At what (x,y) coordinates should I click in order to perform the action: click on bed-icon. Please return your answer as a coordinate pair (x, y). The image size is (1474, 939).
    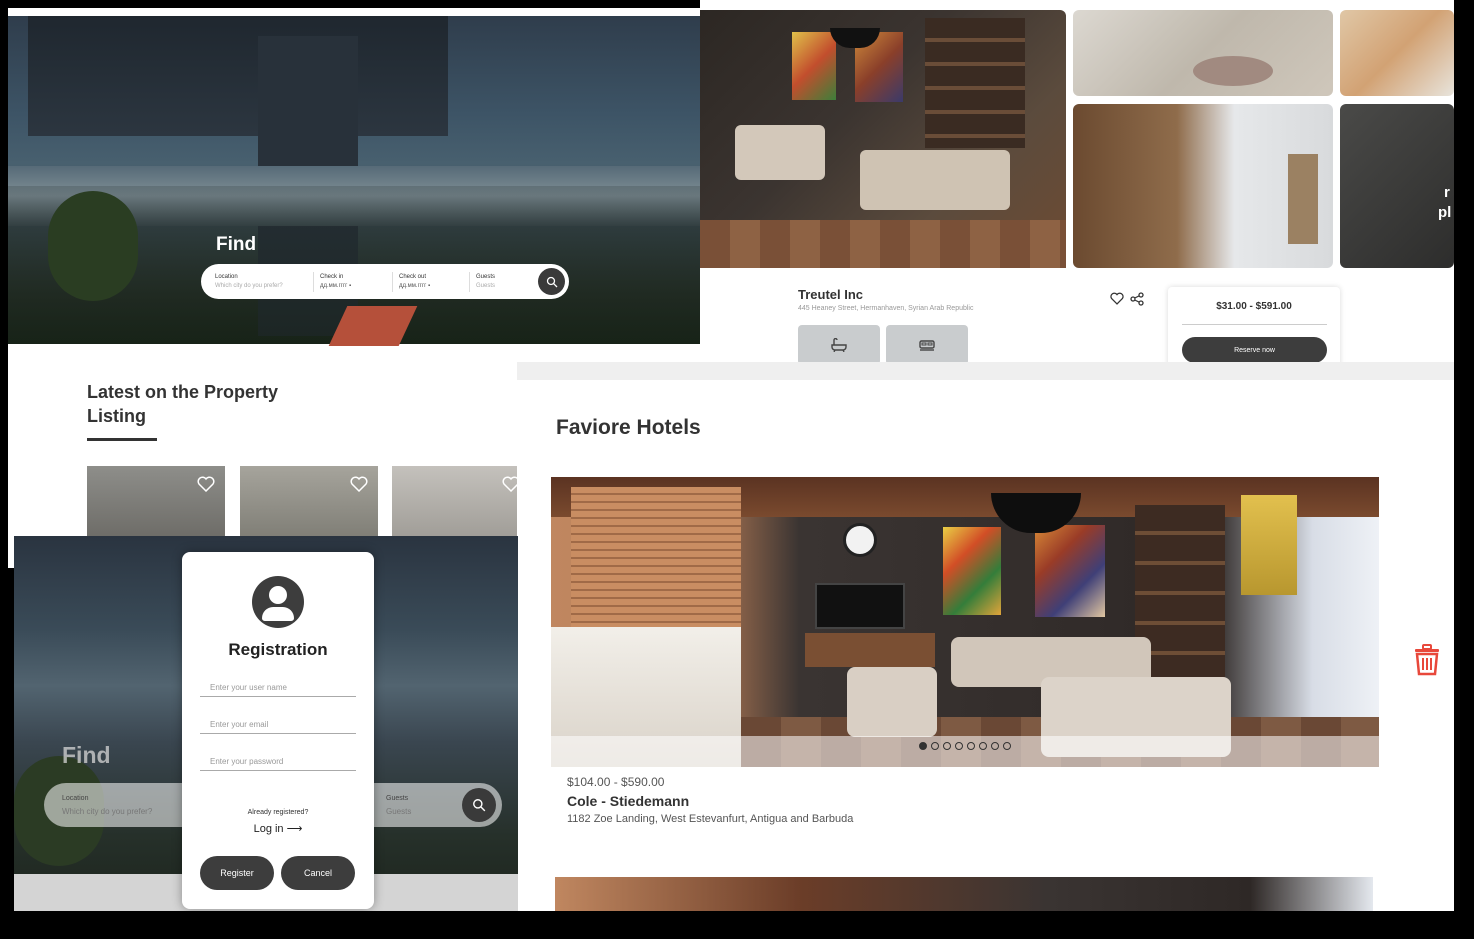
    Looking at the image, I should click on (927, 345).